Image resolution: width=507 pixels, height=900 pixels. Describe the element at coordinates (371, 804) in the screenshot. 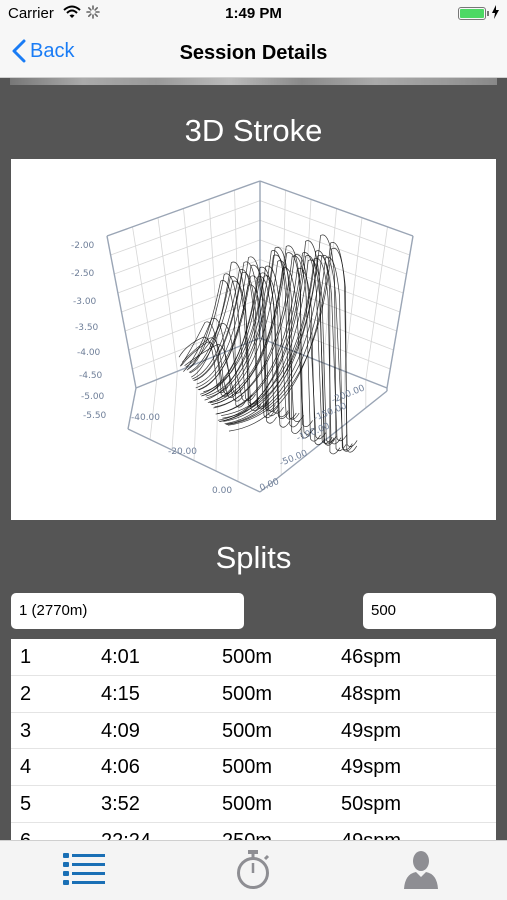

I see `split-stroke-rate: 50spm` at that location.